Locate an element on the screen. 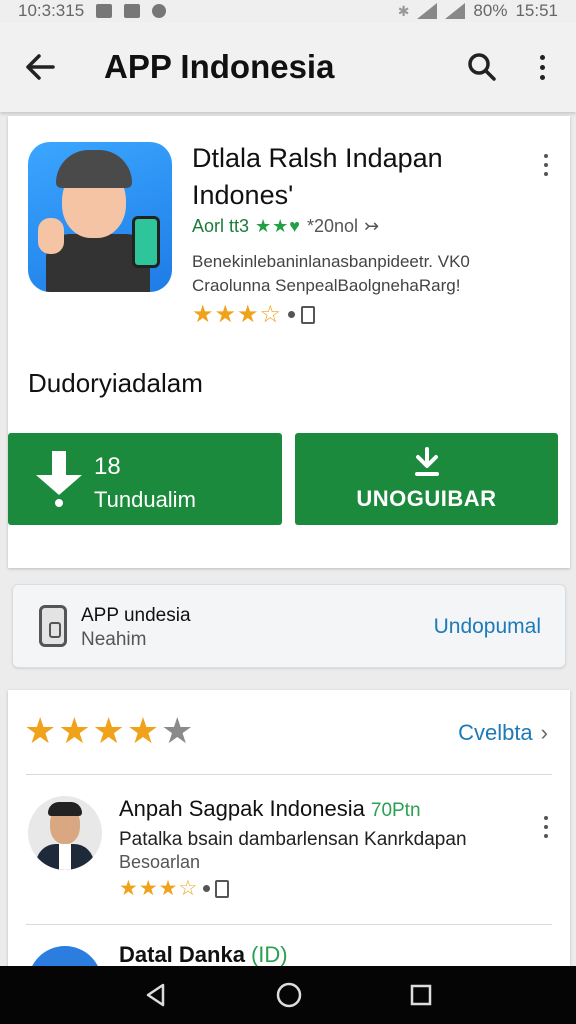 This screenshot has width=576, height=1024. info-title: APP undesia is located at coordinates (136, 615).